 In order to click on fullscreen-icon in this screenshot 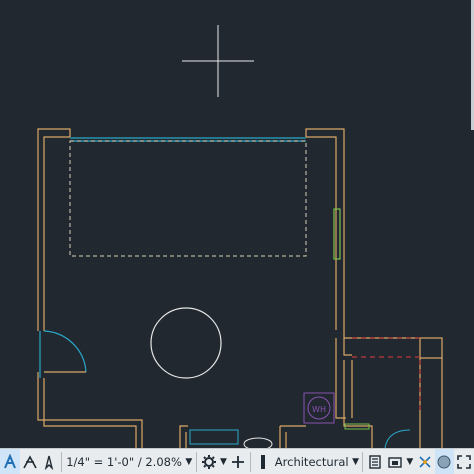, I will do `click(464, 461)`.